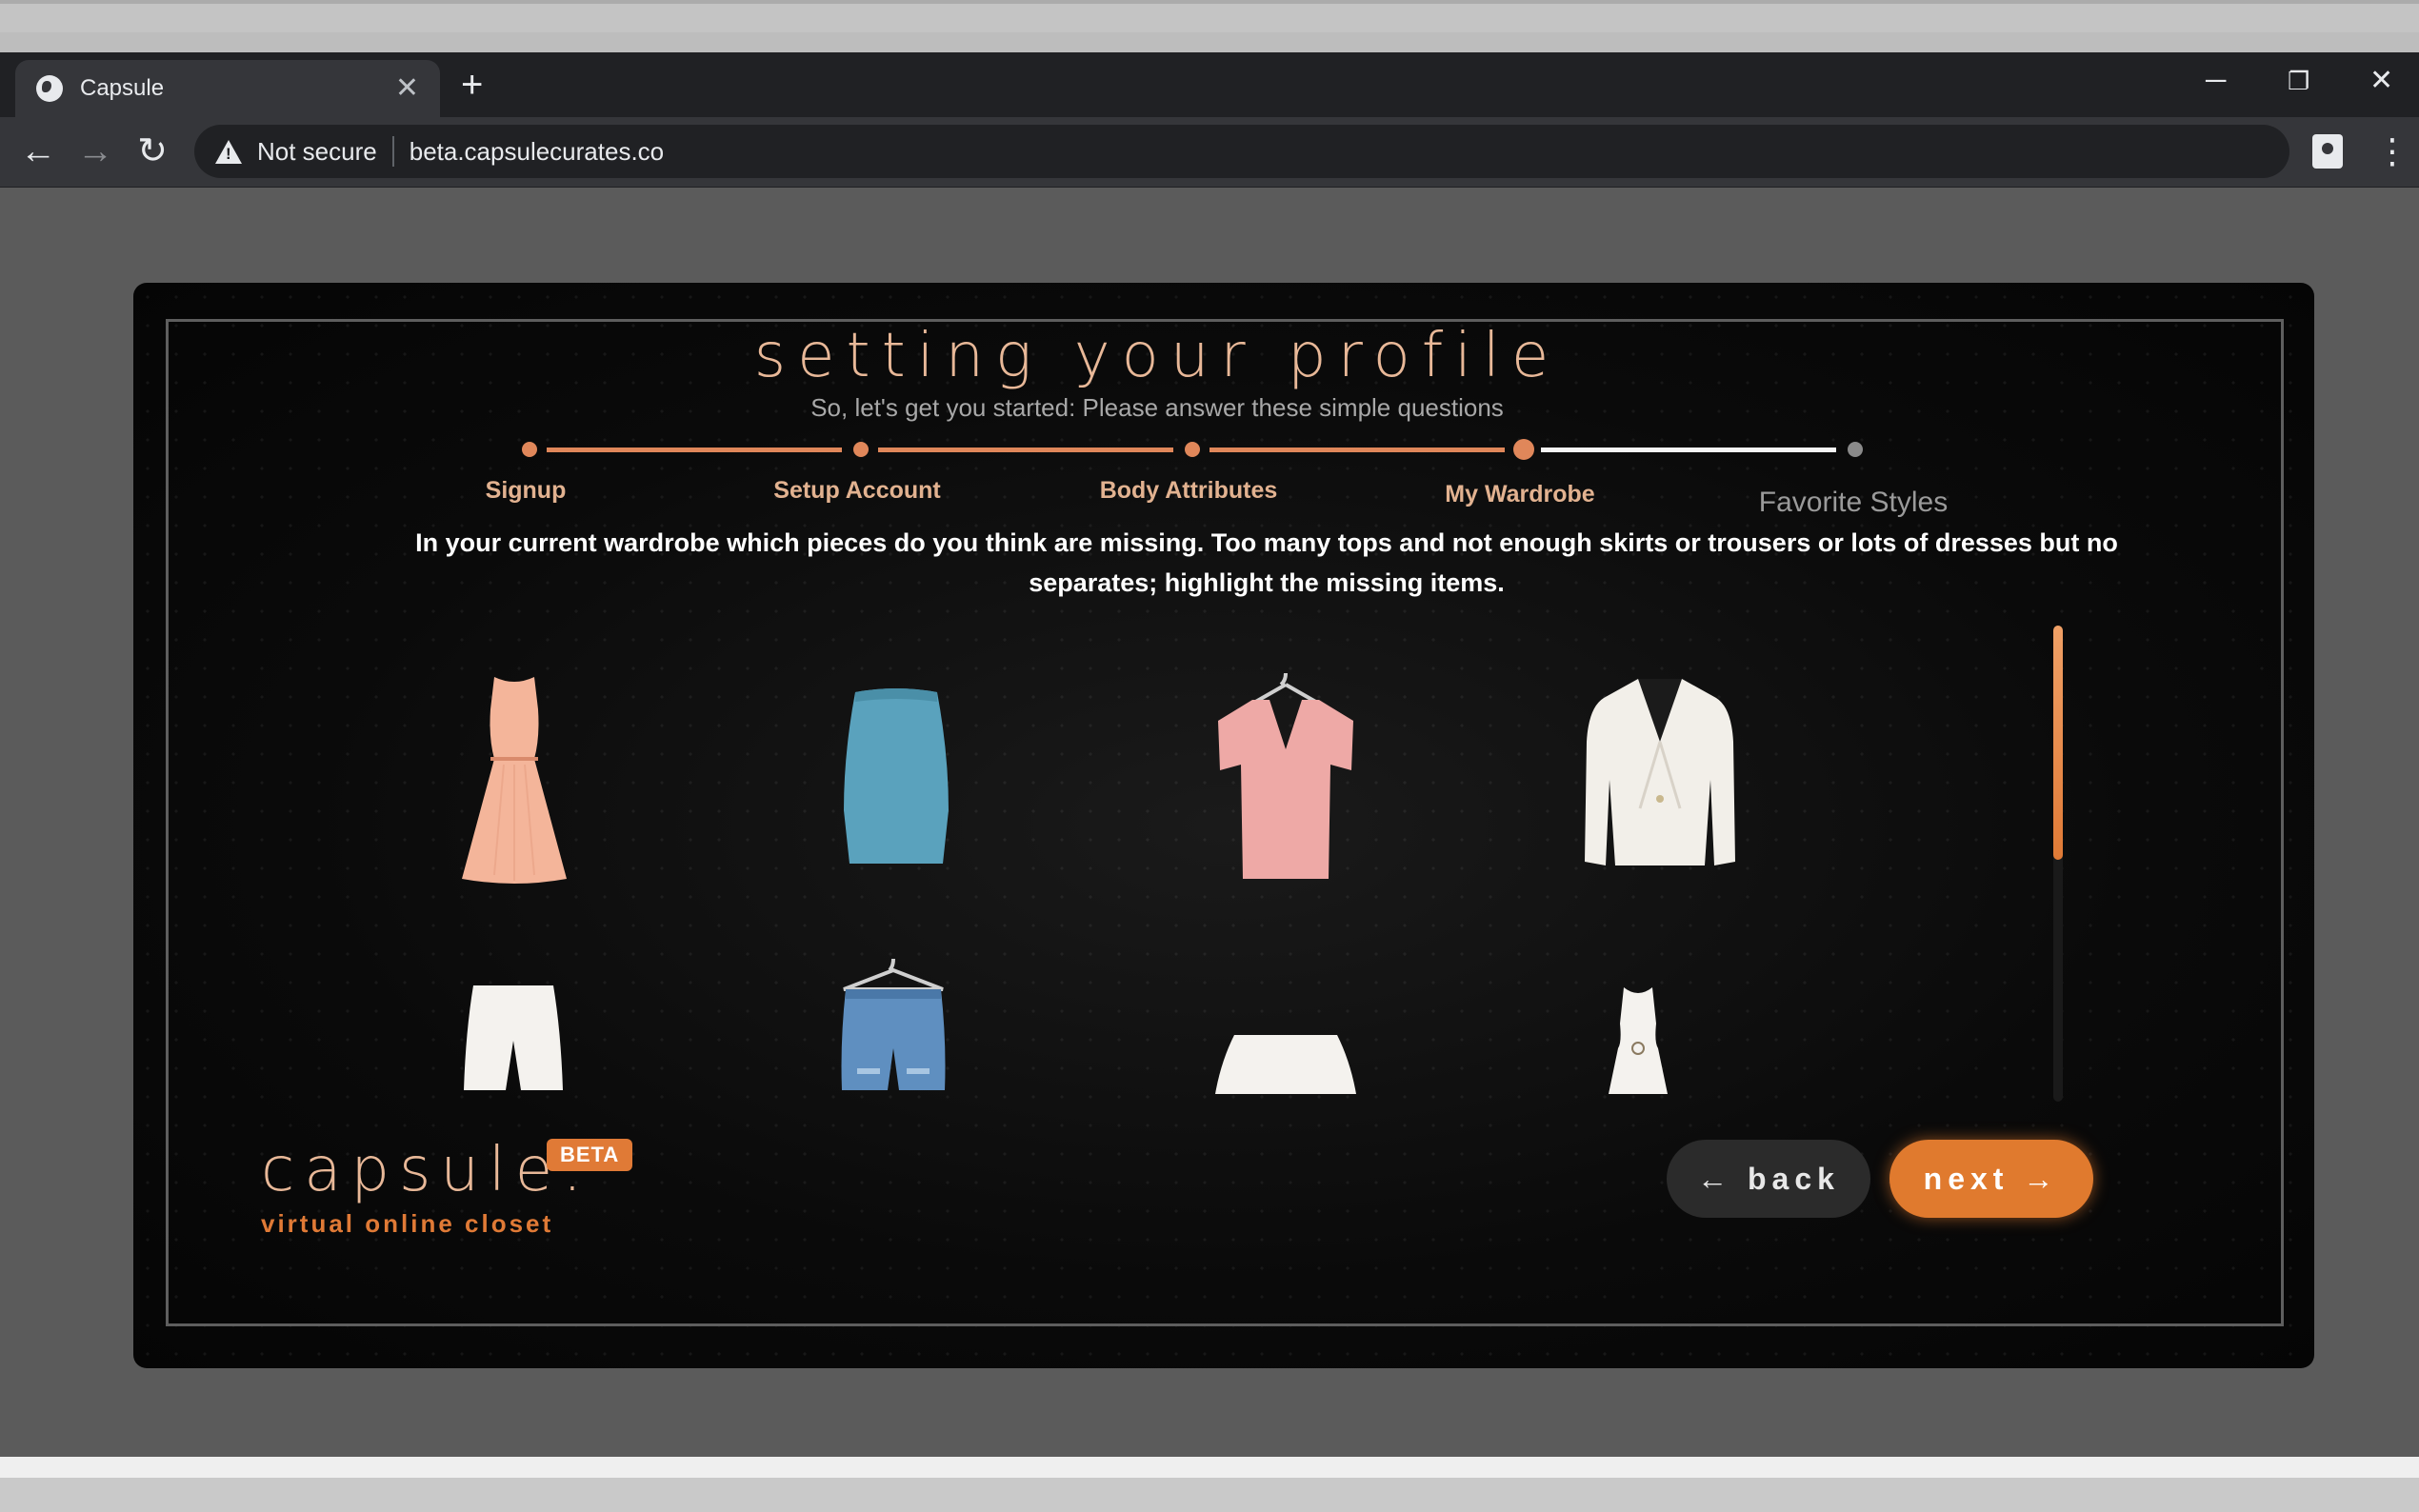 This screenshot has width=2419, height=1512. Describe the element at coordinates (514, 778) in the screenshot. I see `wardrobe-item-peach-dress` at that location.